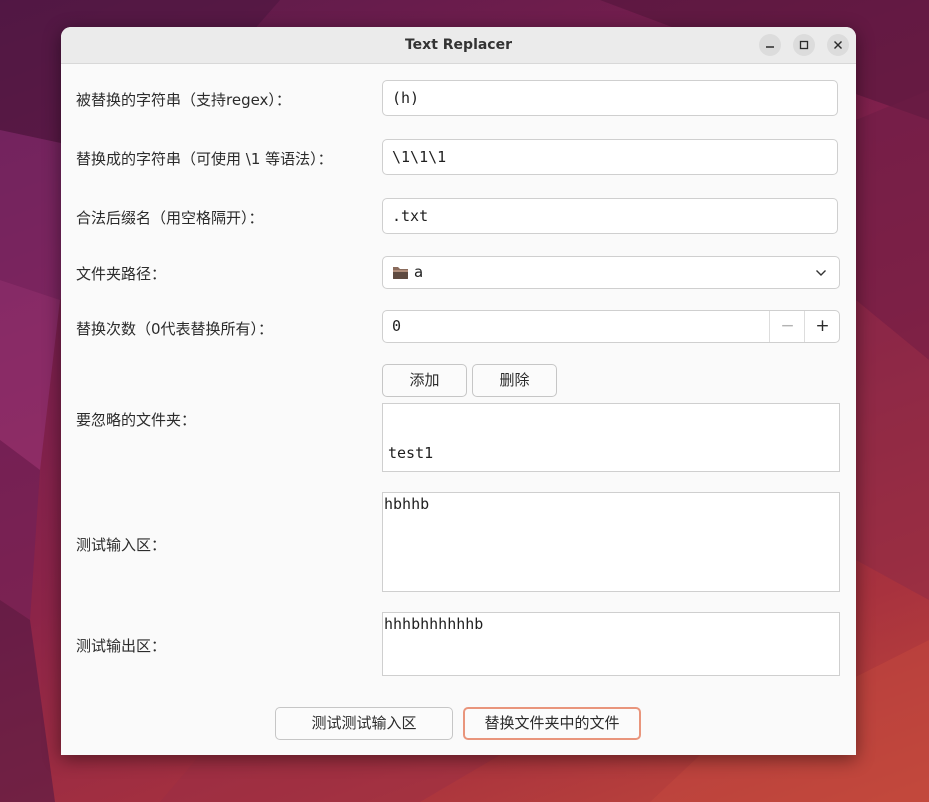 This screenshot has height=802, width=929. Describe the element at coordinates (611, 326) in the screenshot. I see `replace-count-spinner: 0 − +` at that location.